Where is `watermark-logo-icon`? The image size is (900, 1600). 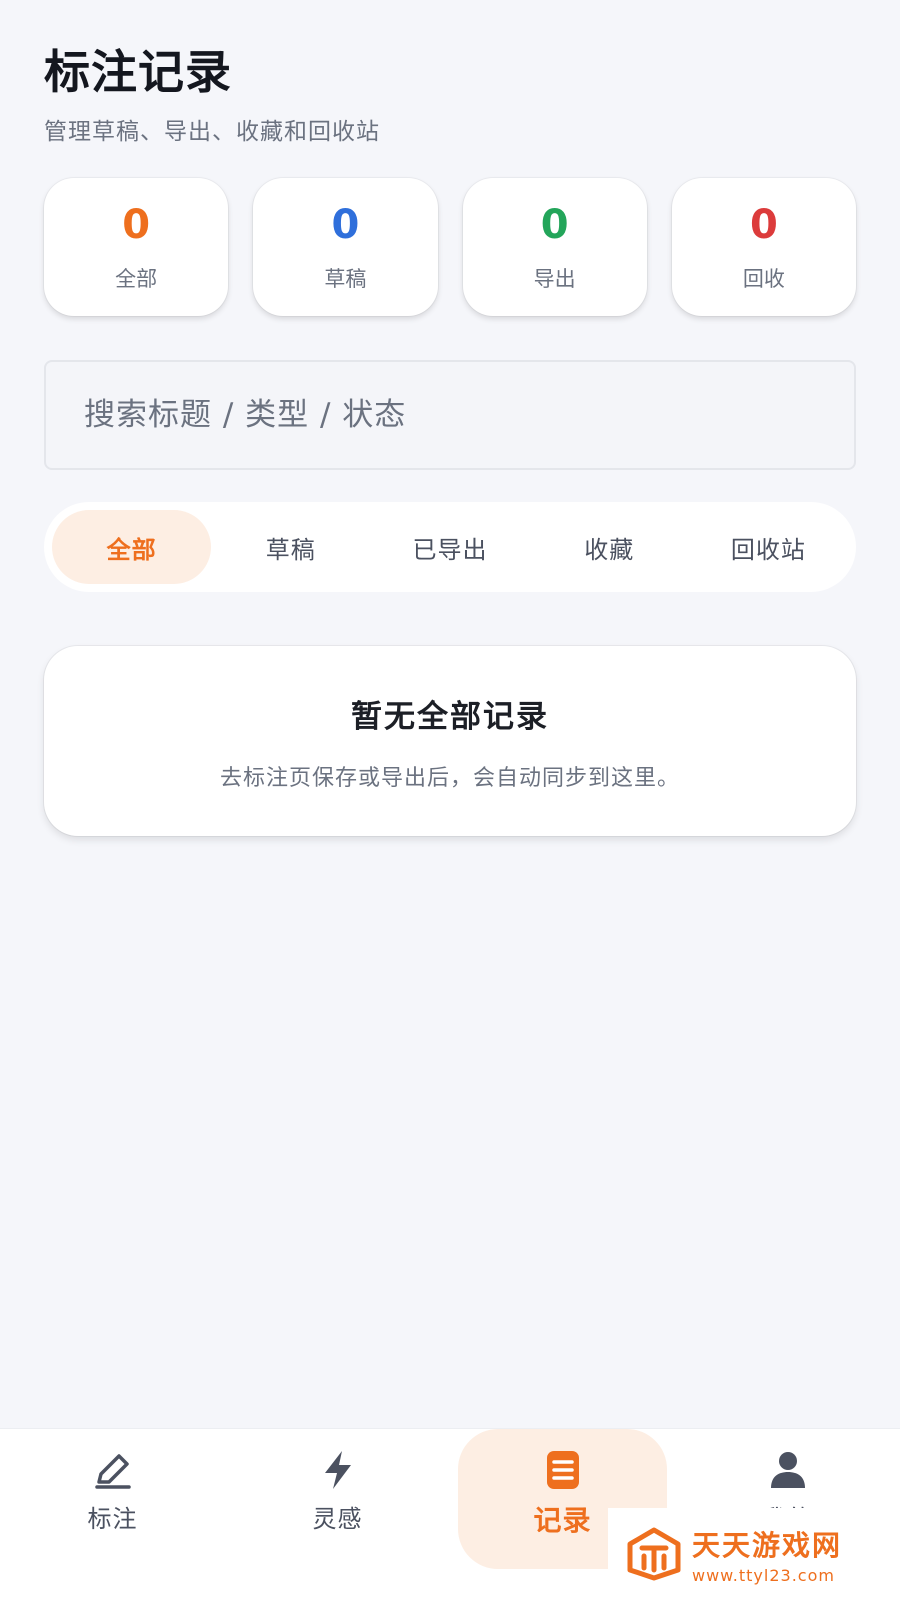 watermark-logo-icon is located at coordinates (654, 1554).